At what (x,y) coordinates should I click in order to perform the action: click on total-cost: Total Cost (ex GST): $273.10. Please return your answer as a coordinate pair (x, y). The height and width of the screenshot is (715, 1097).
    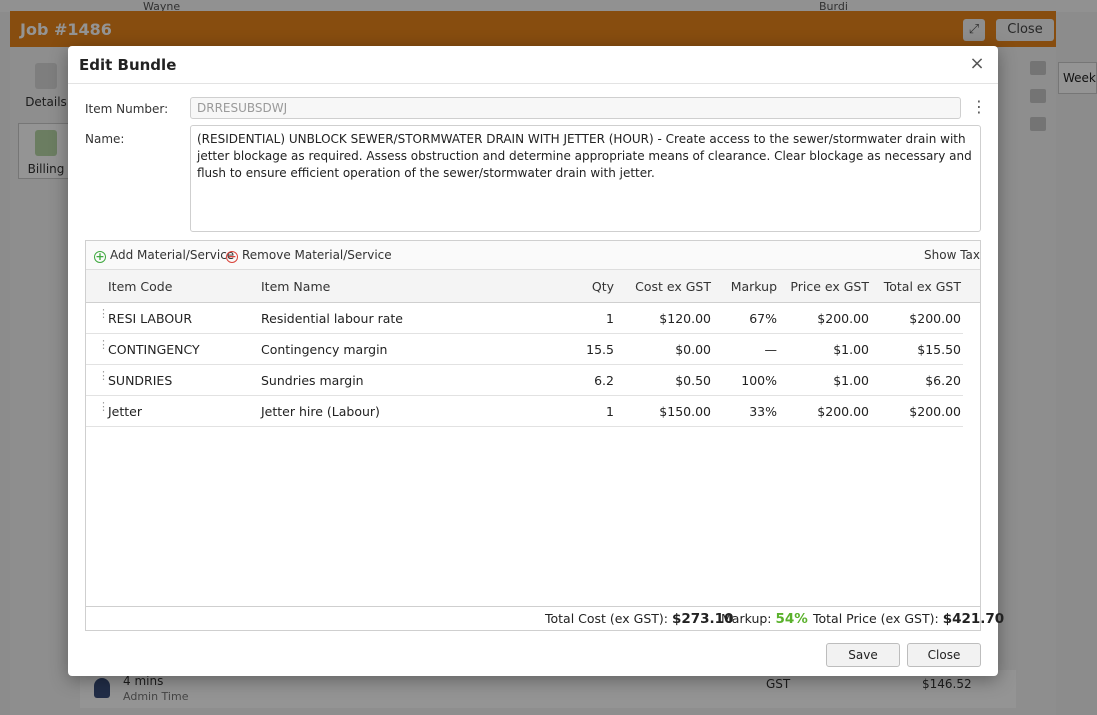
    Looking at the image, I should click on (639, 619).